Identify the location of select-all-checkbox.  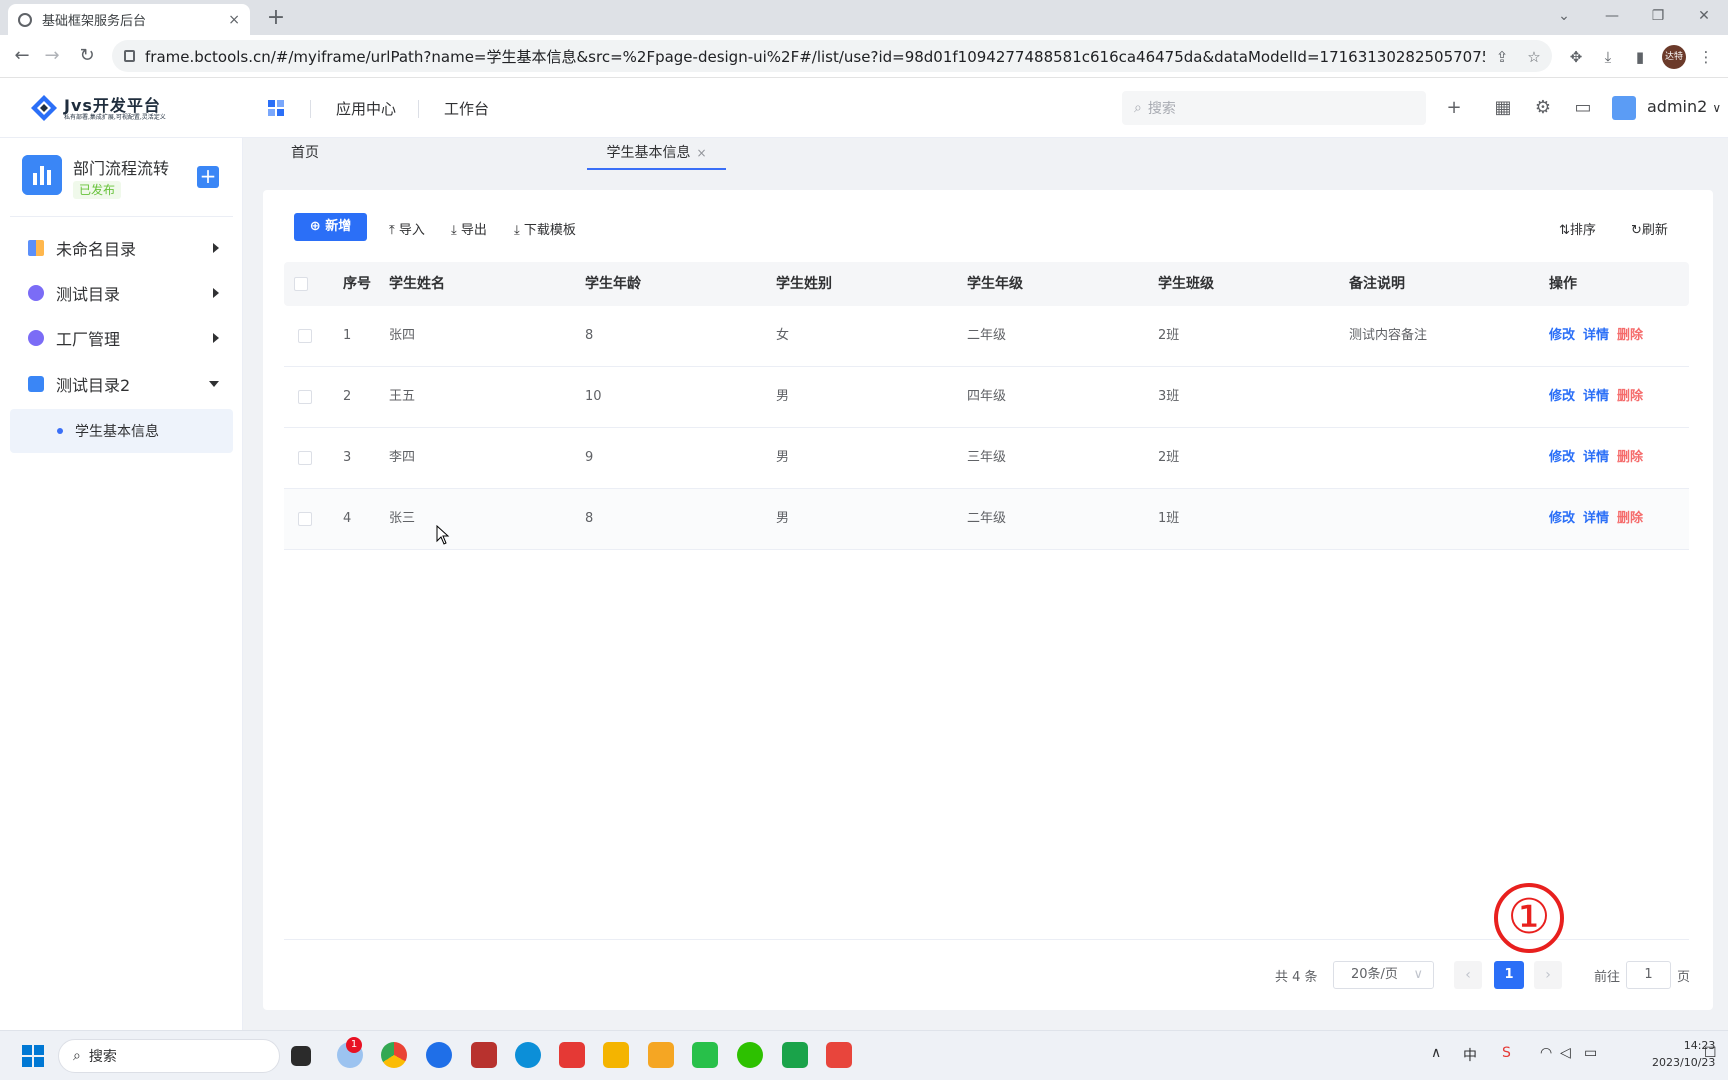
(301, 284).